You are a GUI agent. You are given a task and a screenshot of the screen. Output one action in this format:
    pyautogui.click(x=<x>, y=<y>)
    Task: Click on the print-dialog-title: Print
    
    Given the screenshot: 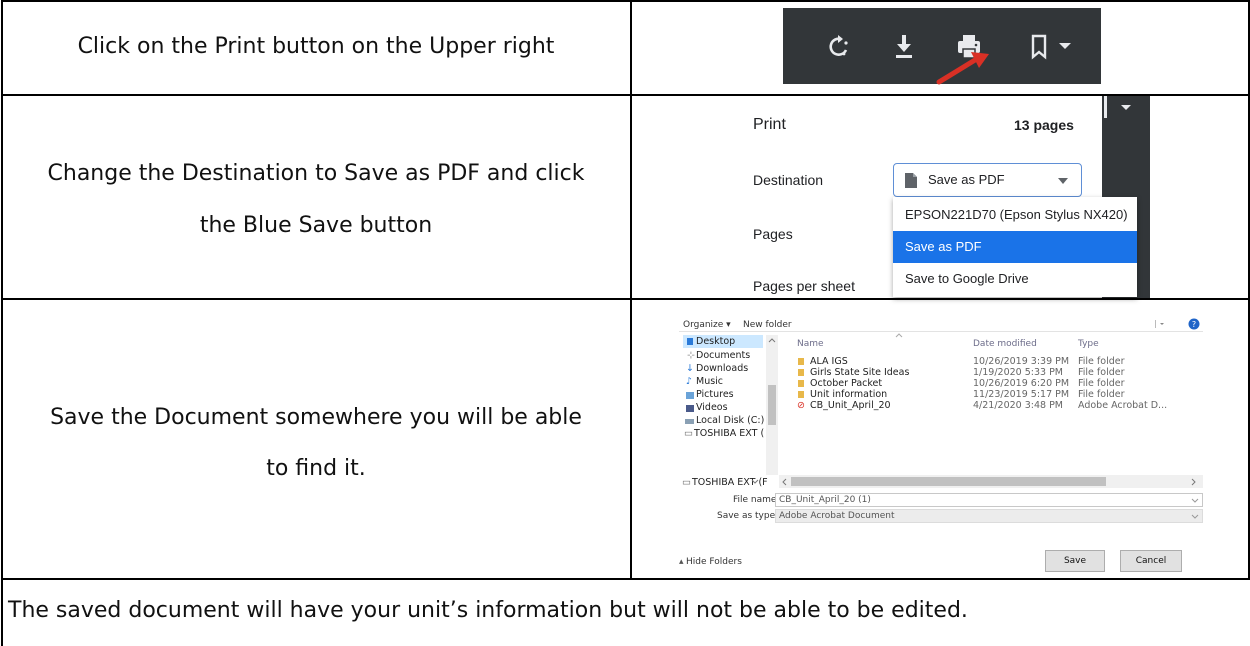 What is the action you would take?
    pyautogui.click(x=769, y=124)
    